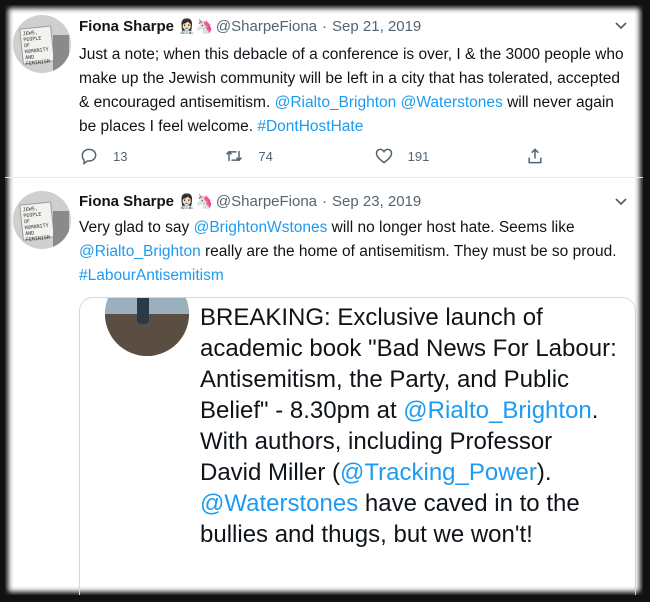 Image resolution: width=650 pixels, height=602 pixels. Describe the element at coordinates (265, 156) in the screenshot. I see `retweet-count: 74` at that location.